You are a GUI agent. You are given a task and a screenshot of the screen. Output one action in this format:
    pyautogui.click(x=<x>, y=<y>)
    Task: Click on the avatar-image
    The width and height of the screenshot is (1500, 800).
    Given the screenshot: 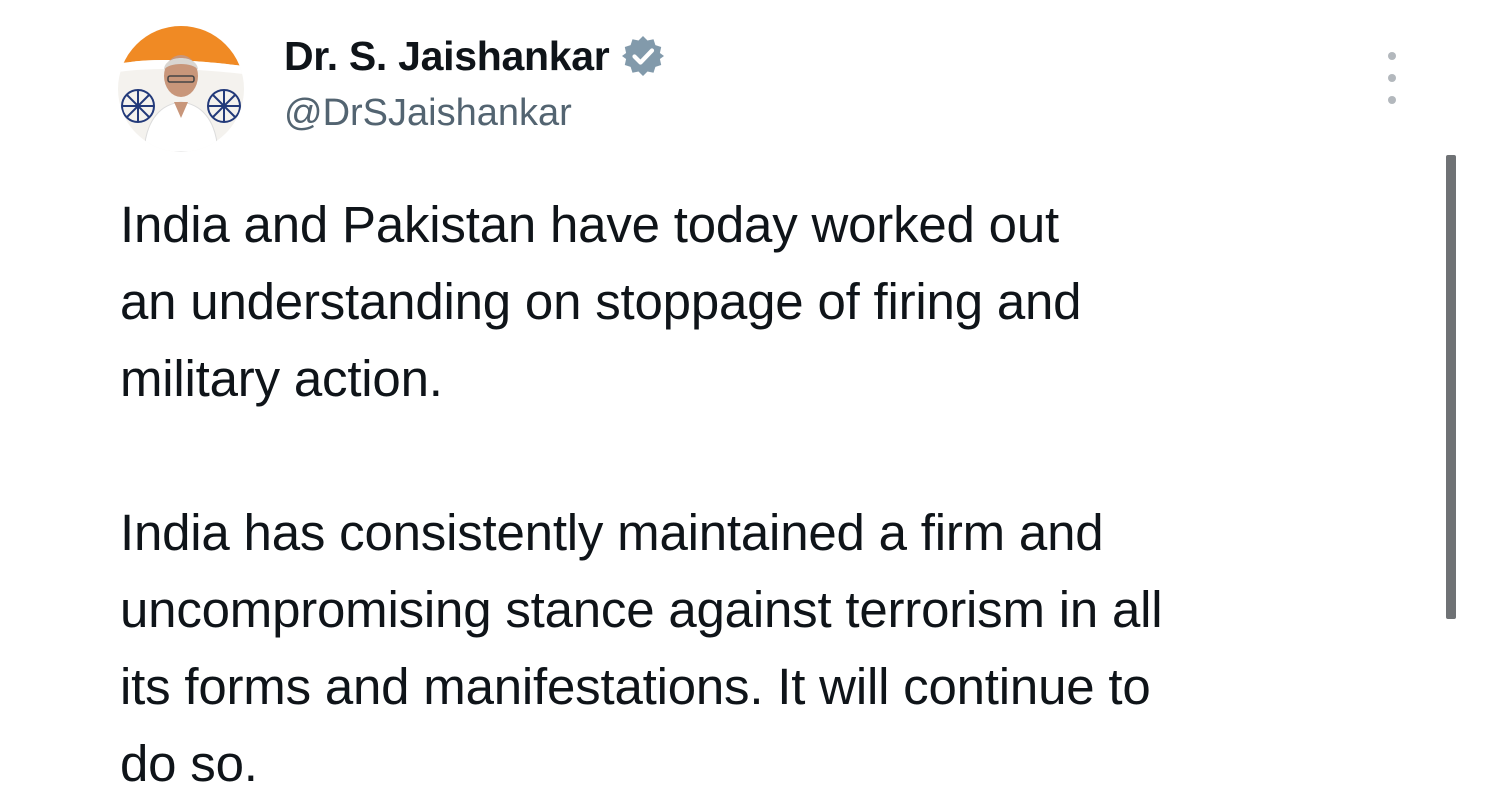 What is the action you would take?
    pyautogui.click(x=181, y=89)
    